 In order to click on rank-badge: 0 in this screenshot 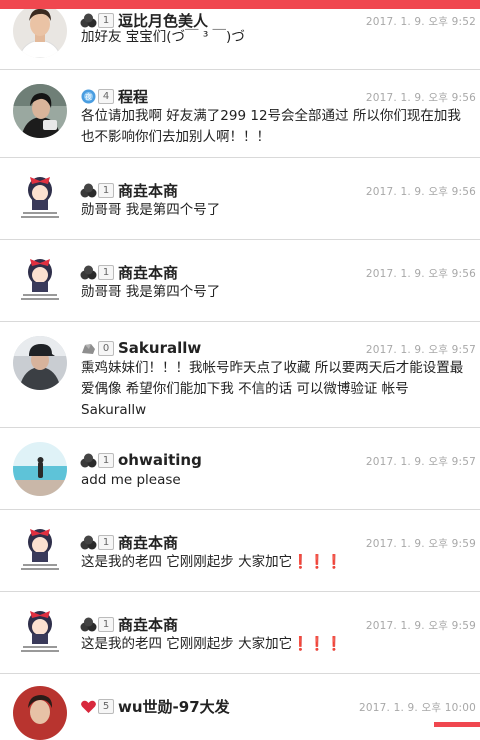, I will do `click(97, 348)`.